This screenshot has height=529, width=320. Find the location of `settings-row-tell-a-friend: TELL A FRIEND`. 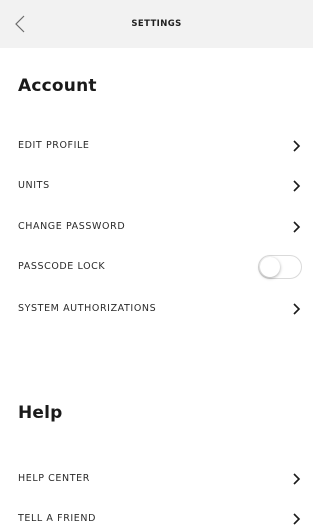

settings-row-tell-a-friend: TELL A FRIEND is located at coordinates (156, 516).